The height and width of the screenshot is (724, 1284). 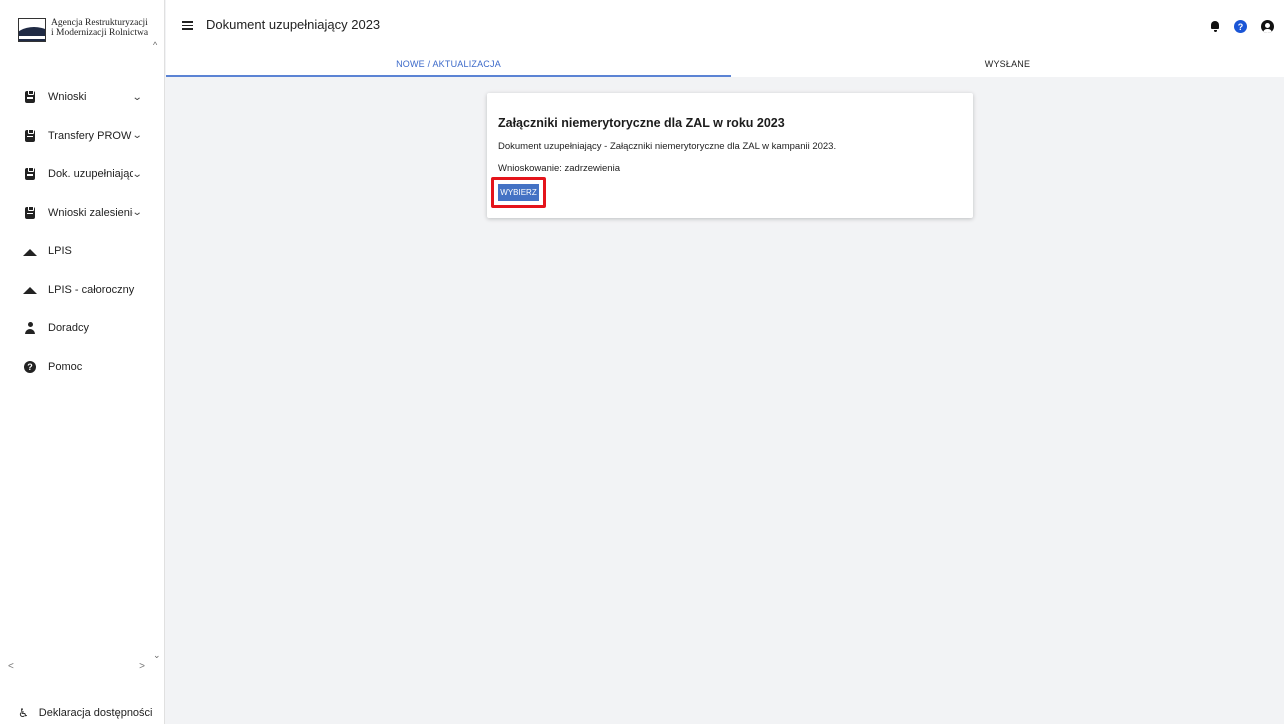 I want to click on page-title: Dokument uzupełniający 2023, so click(x=293, y=24).